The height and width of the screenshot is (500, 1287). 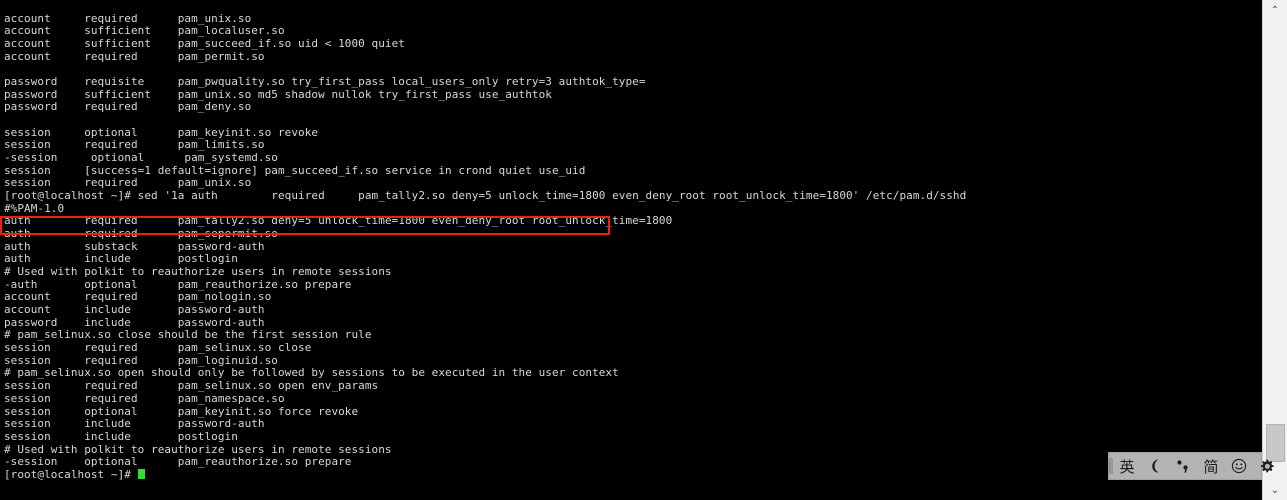 I want to click on ime-floating-toolbar: 英 简, so click(x=1191, y=466).